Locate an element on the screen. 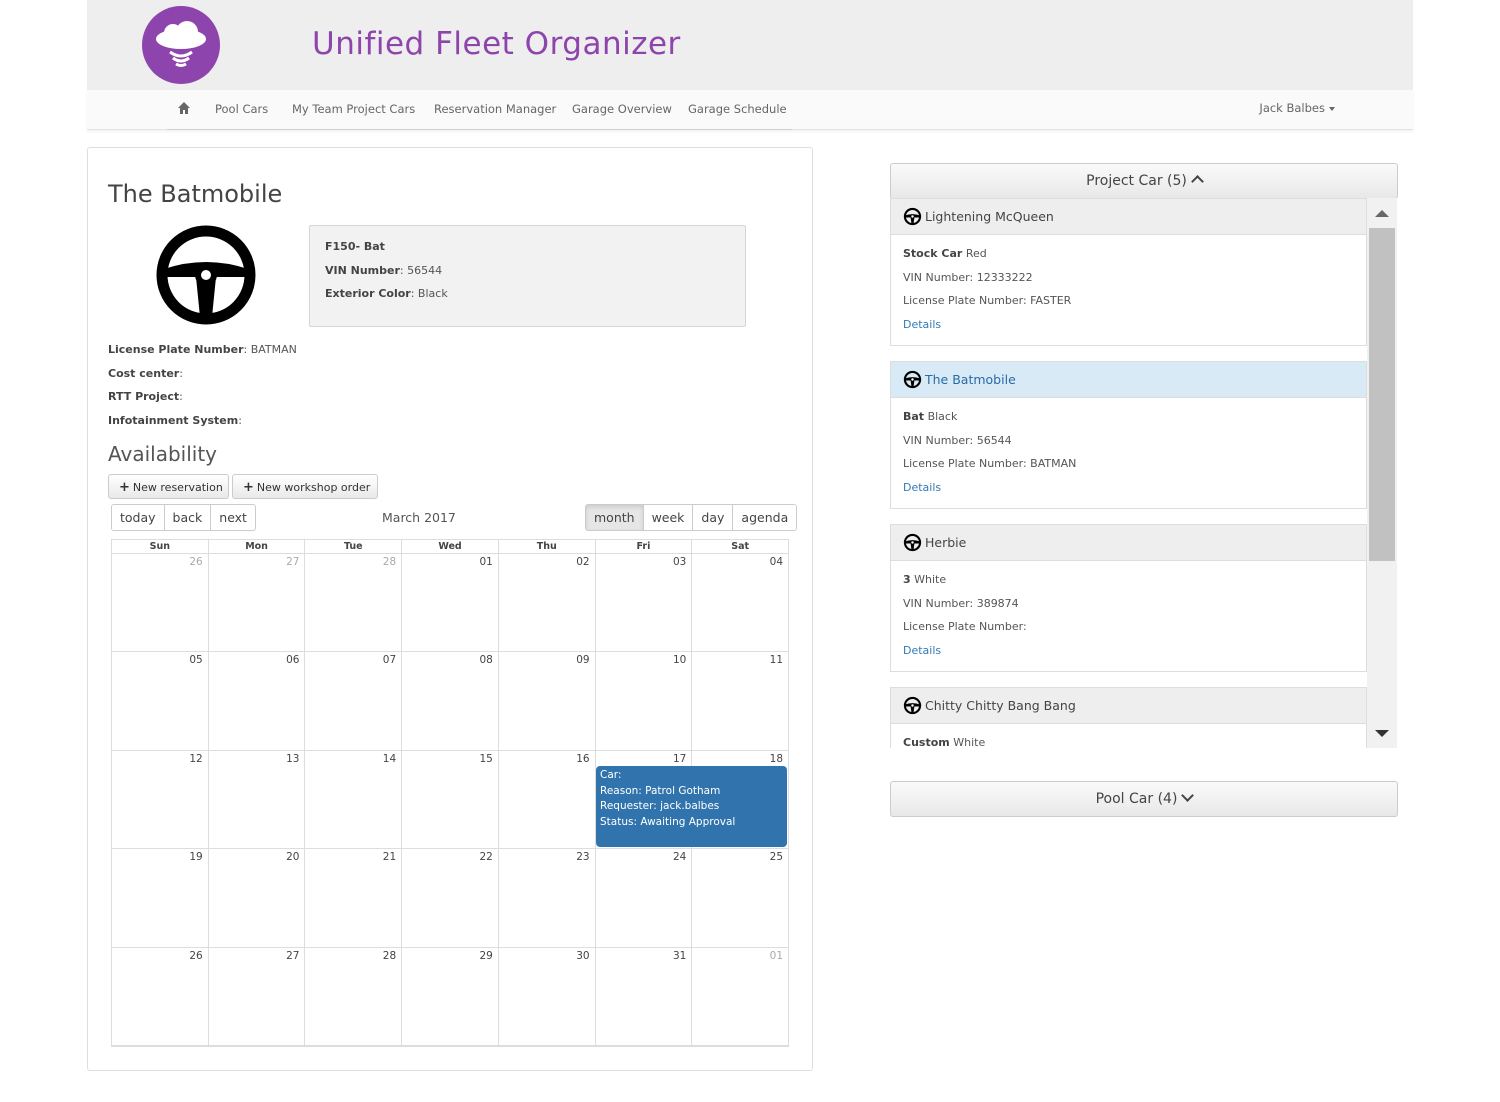 Image resolution: width=1500 pixels, height=1102 pixels. calendar-day-cell: 11 is located at coordinates (740, 700).